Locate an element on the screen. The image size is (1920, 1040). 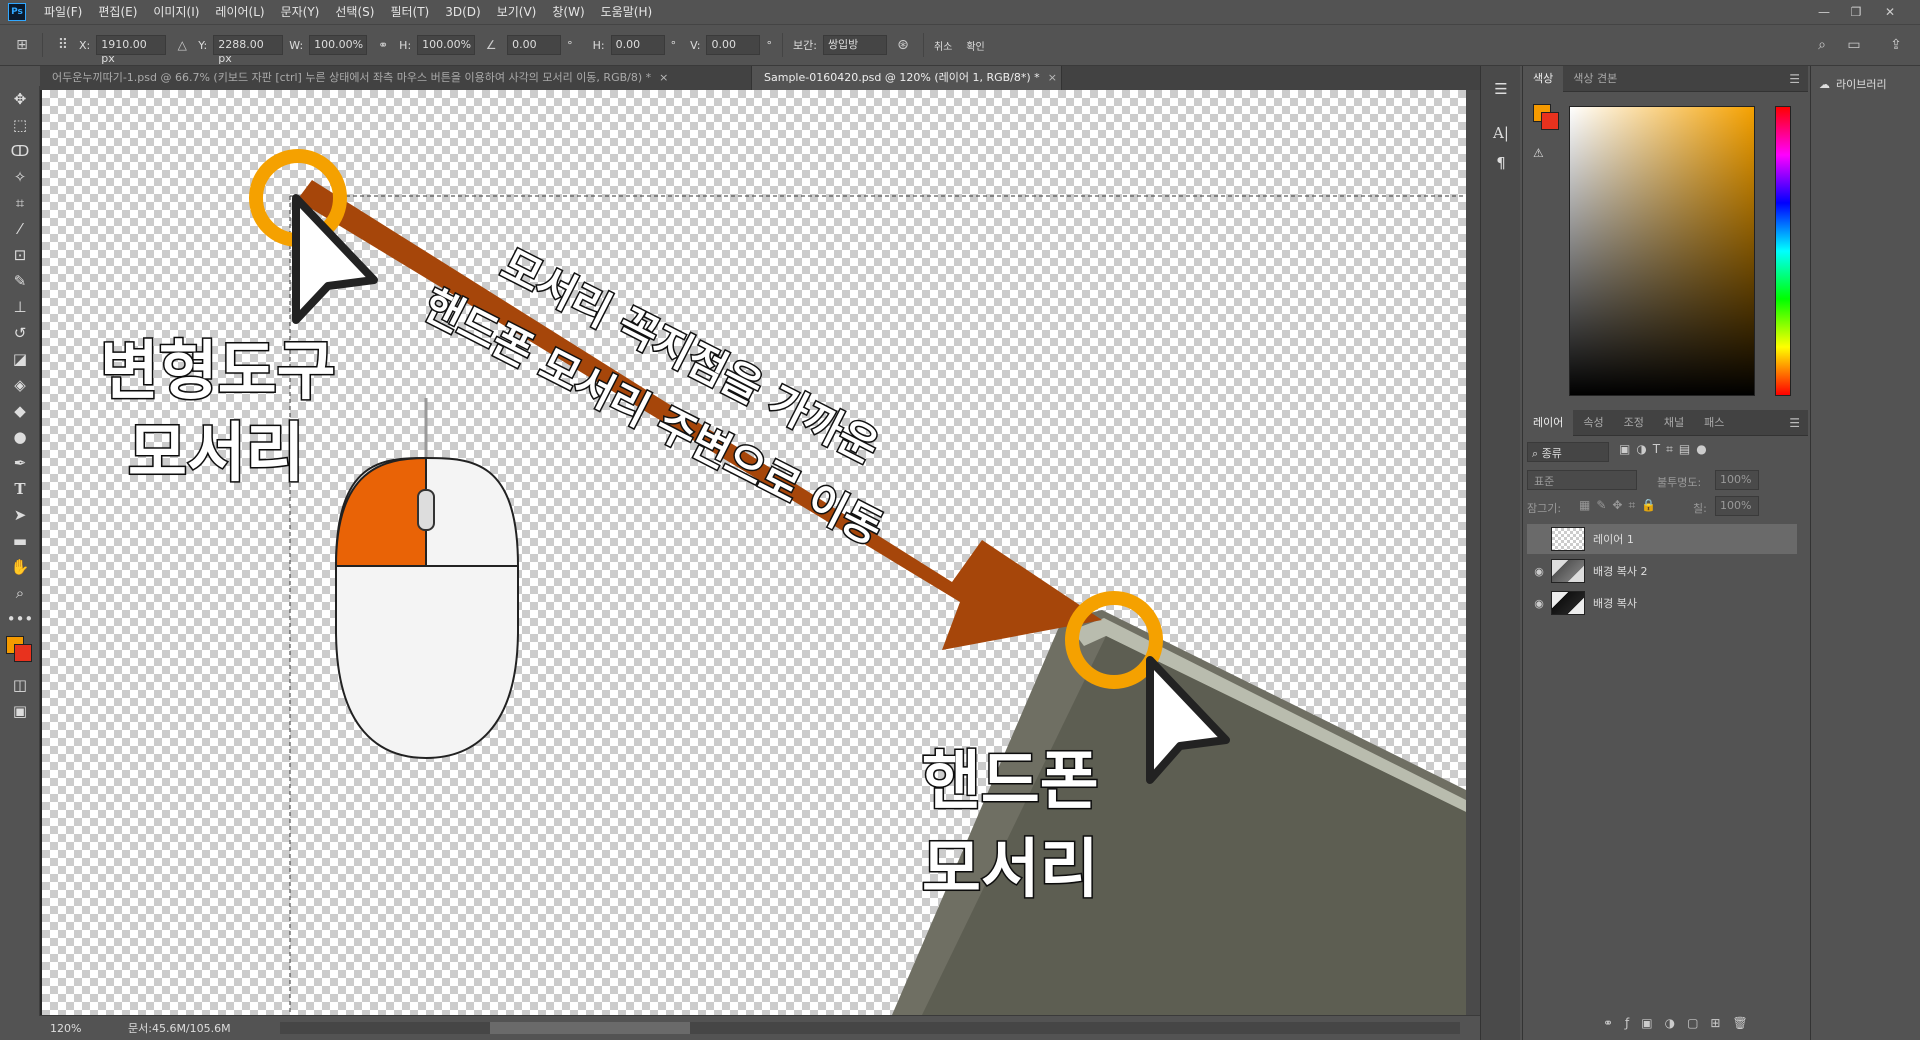
link-icon: ⚭ is located at coordinates (383, 45).